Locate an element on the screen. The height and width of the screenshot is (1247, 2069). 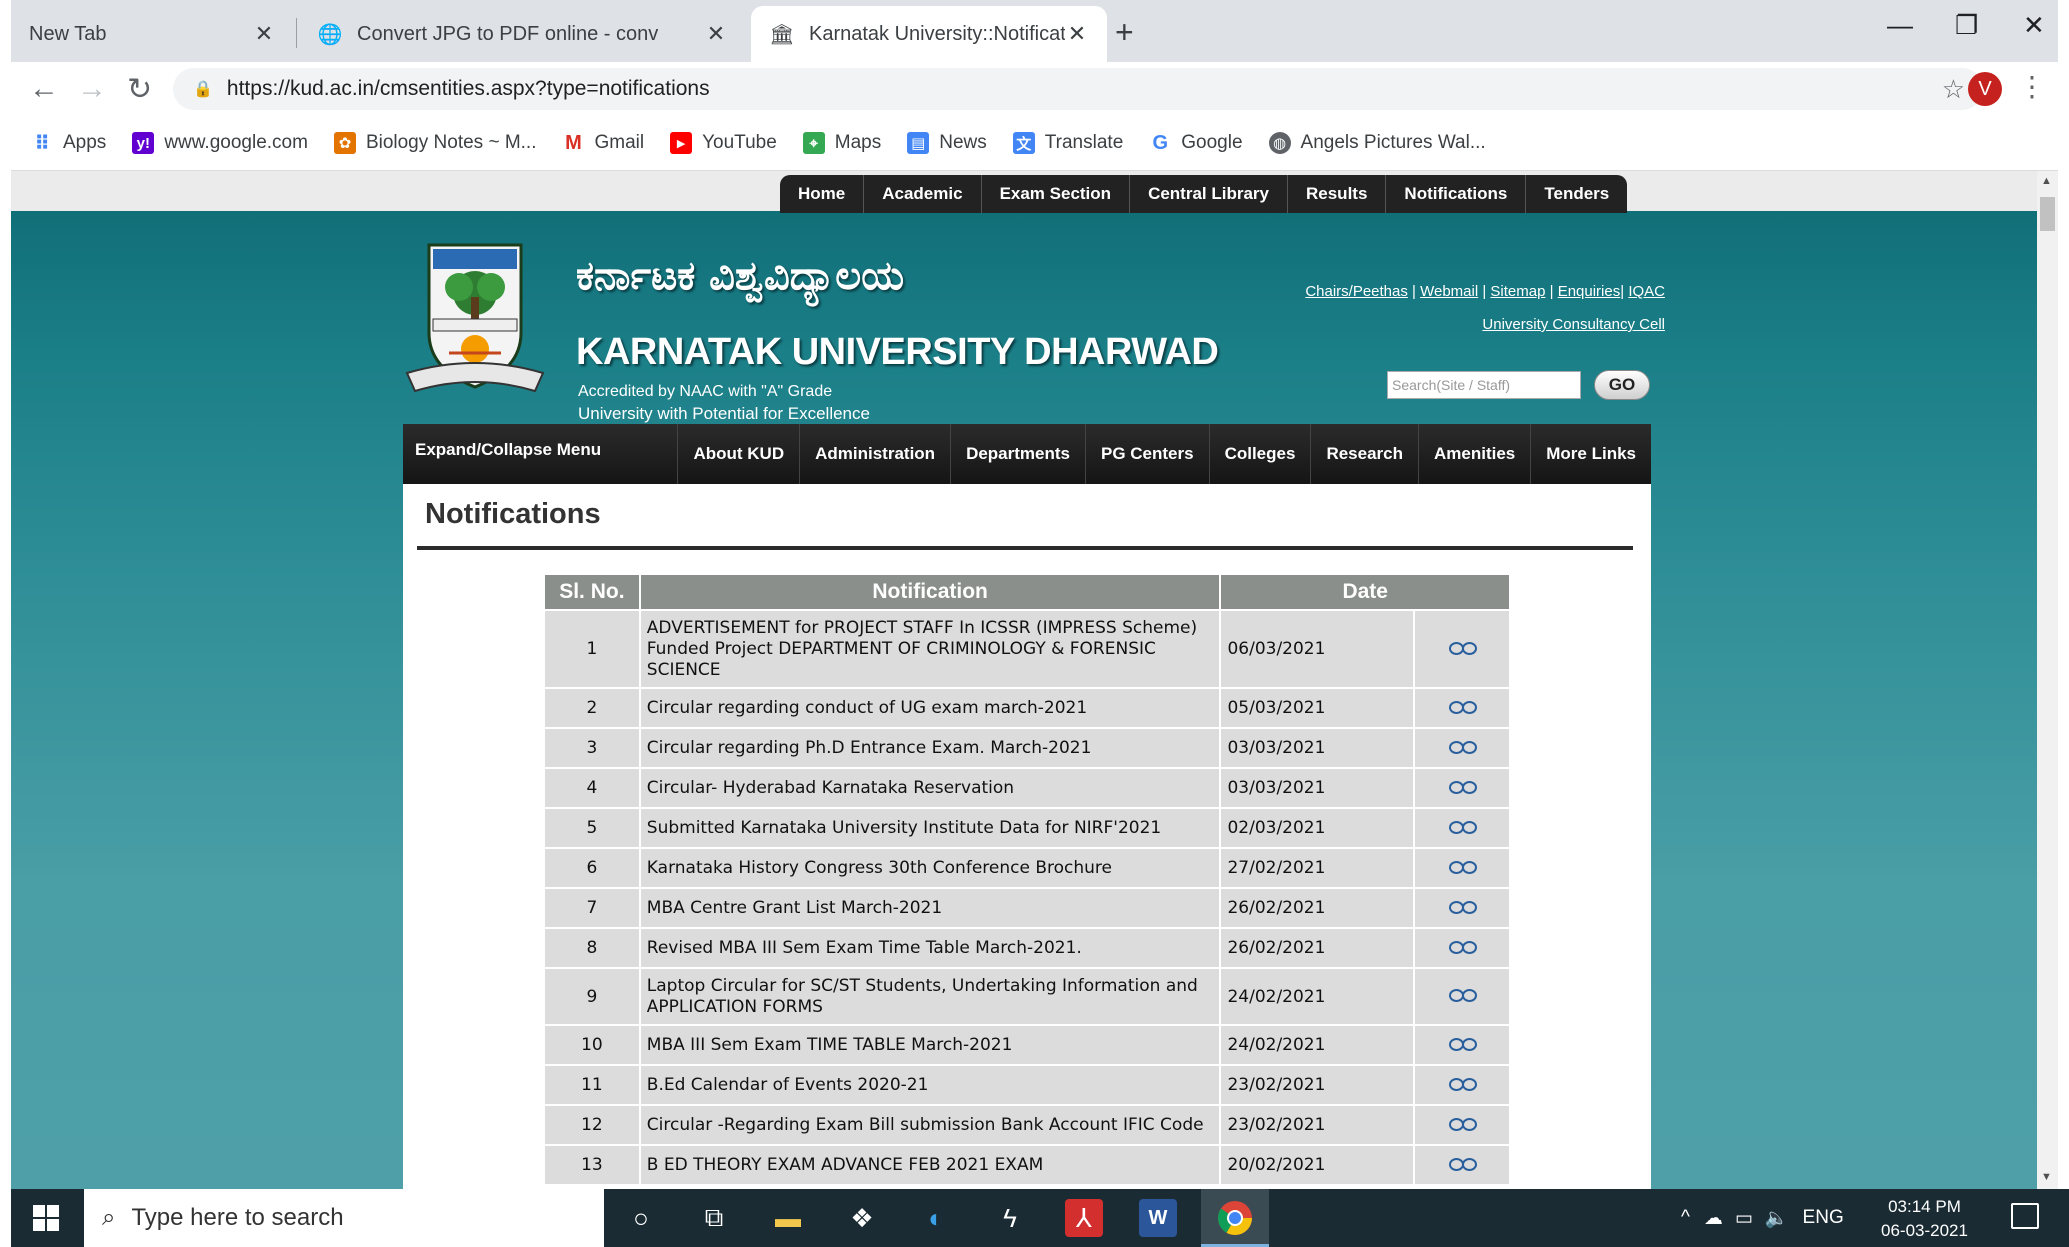
dropbox-icon: ❖ is located at coordinates (862, 1218).